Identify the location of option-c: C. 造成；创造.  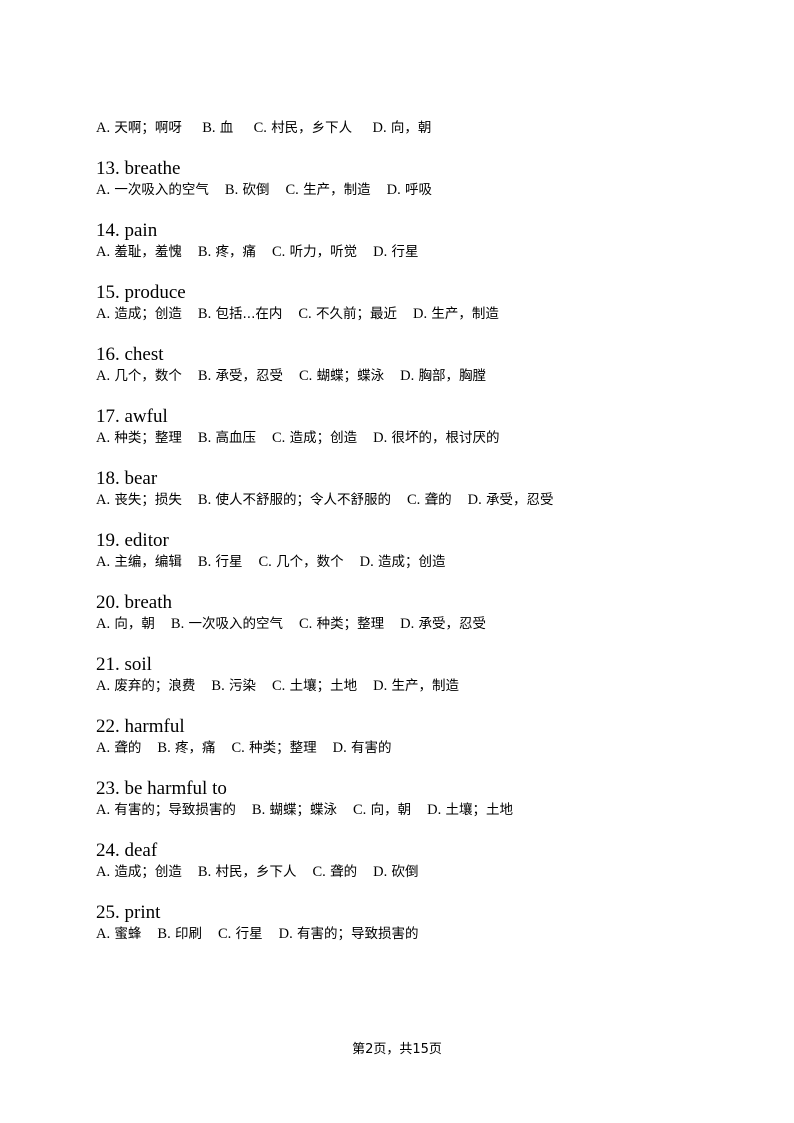
(315, 438).